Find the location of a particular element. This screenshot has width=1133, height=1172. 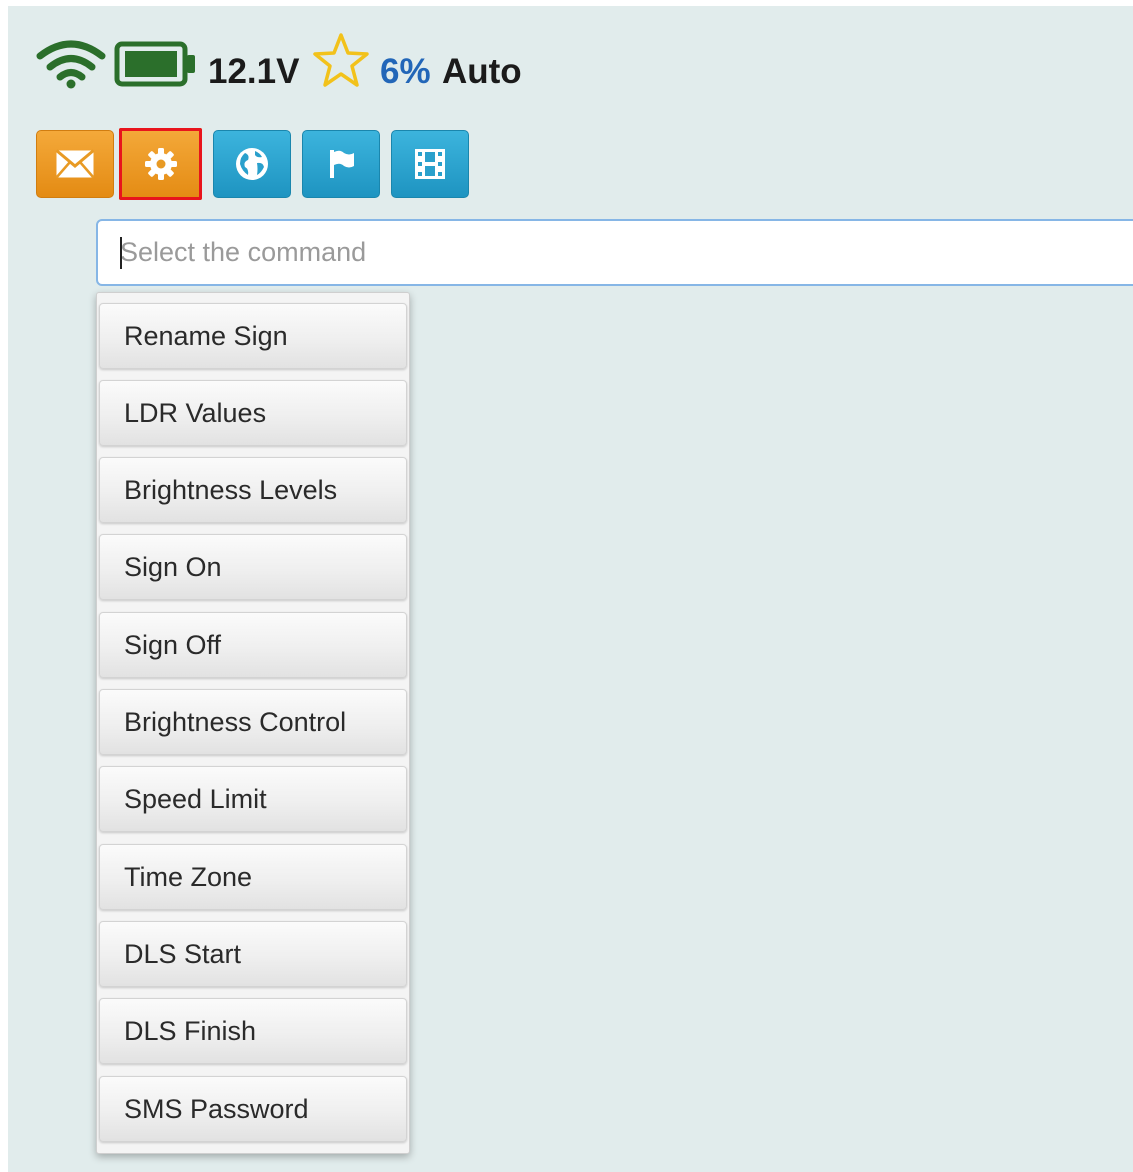

menu-item-brightness-control: Brightness Control is located at coordinates (253, 722).